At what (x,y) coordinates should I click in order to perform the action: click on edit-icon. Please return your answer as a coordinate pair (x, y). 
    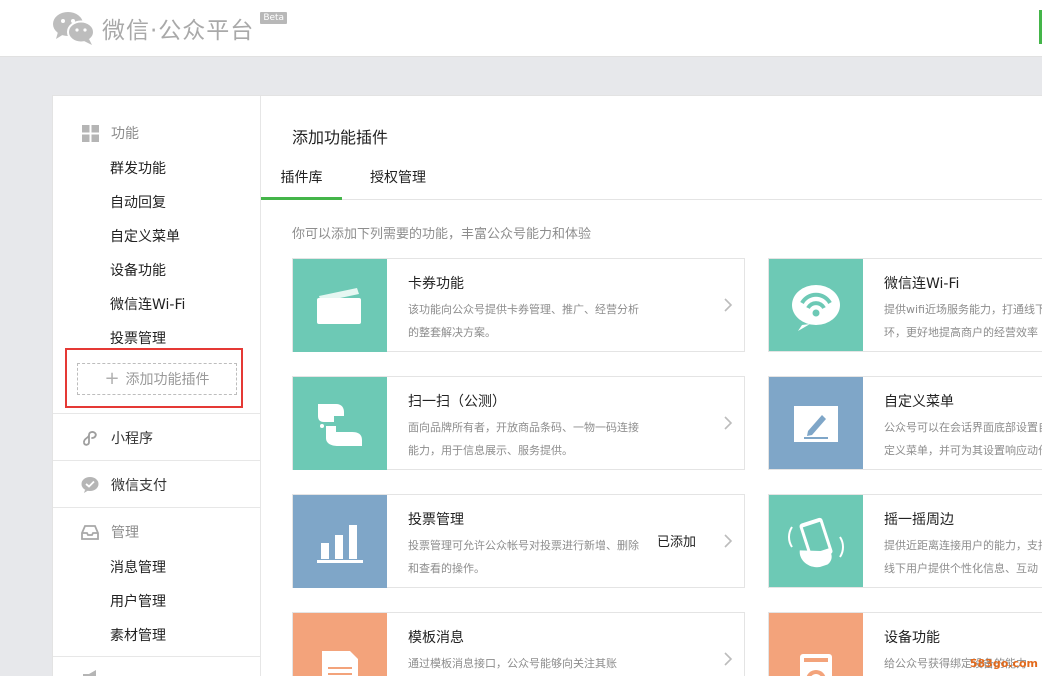
    Looking at the image, I should click on (816, 423).